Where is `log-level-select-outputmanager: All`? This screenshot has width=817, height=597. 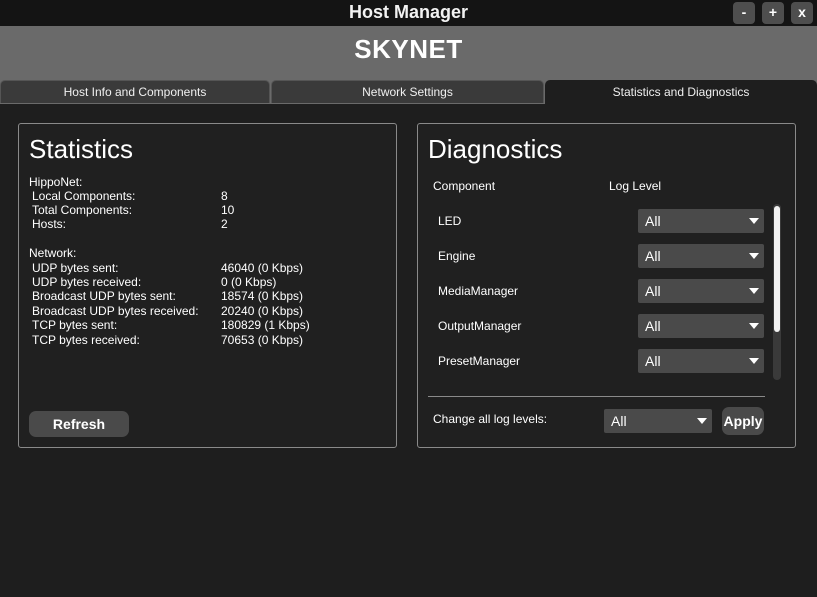 log-level-select-outputmanager: All is located at coordinates (701, 326).